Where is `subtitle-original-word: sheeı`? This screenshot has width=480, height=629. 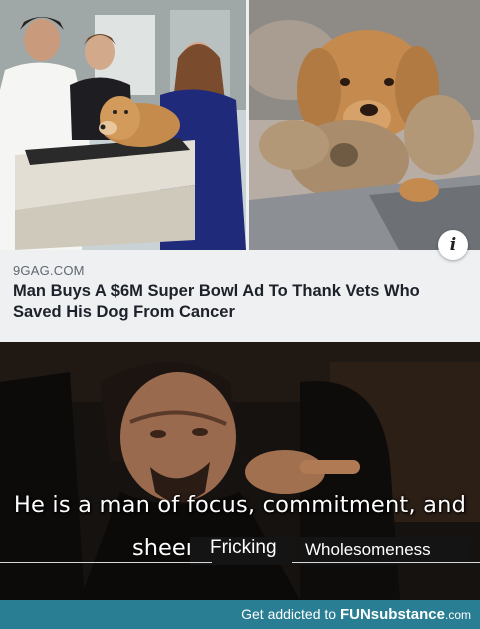
subtitle-original-word: sheeı is located at coordinates (162, 548).